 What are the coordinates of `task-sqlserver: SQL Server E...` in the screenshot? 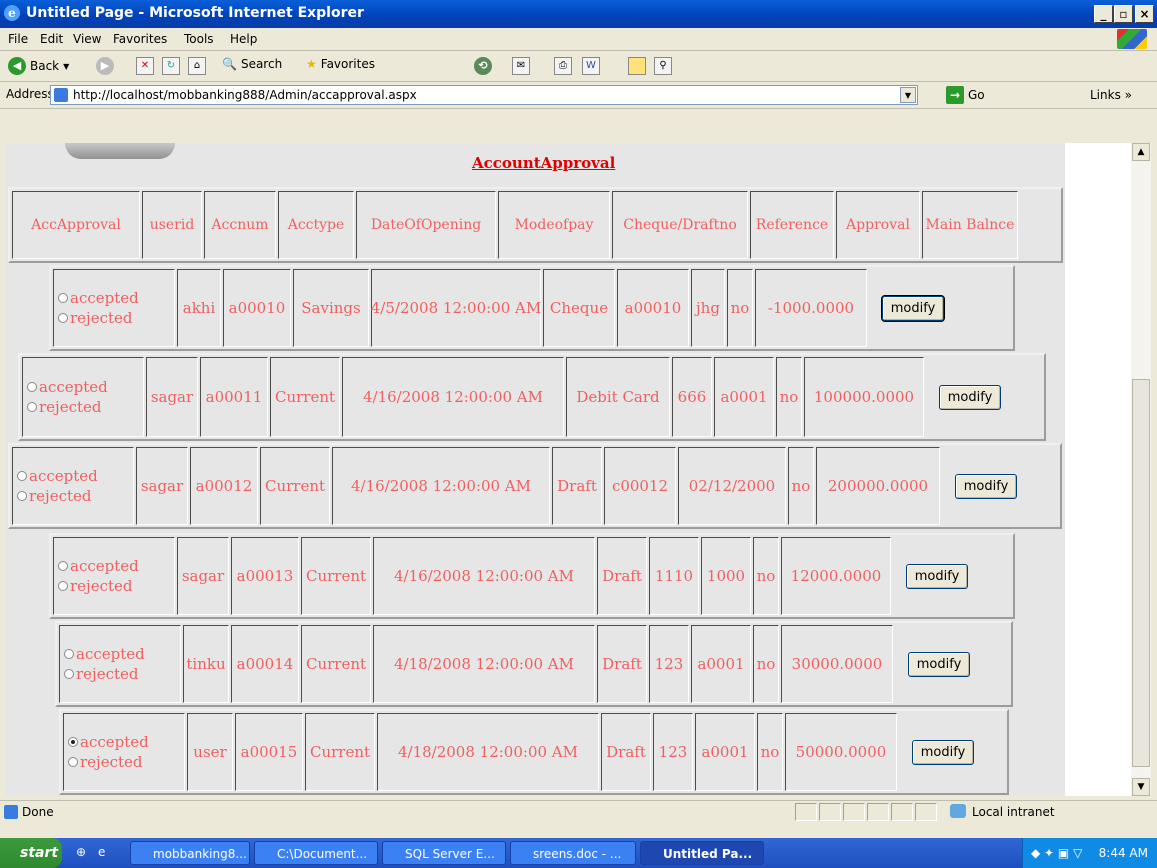 It's located at (444, 853).